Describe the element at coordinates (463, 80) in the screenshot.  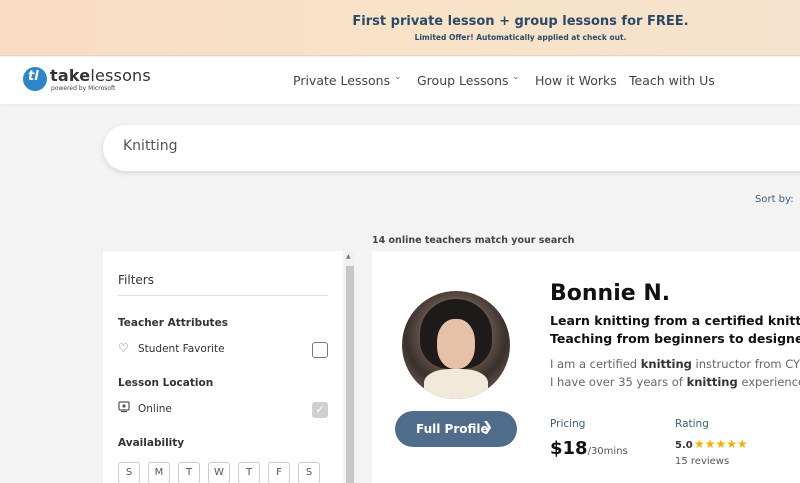
I see `nav-group-lessons: Group Lessons` at that location.